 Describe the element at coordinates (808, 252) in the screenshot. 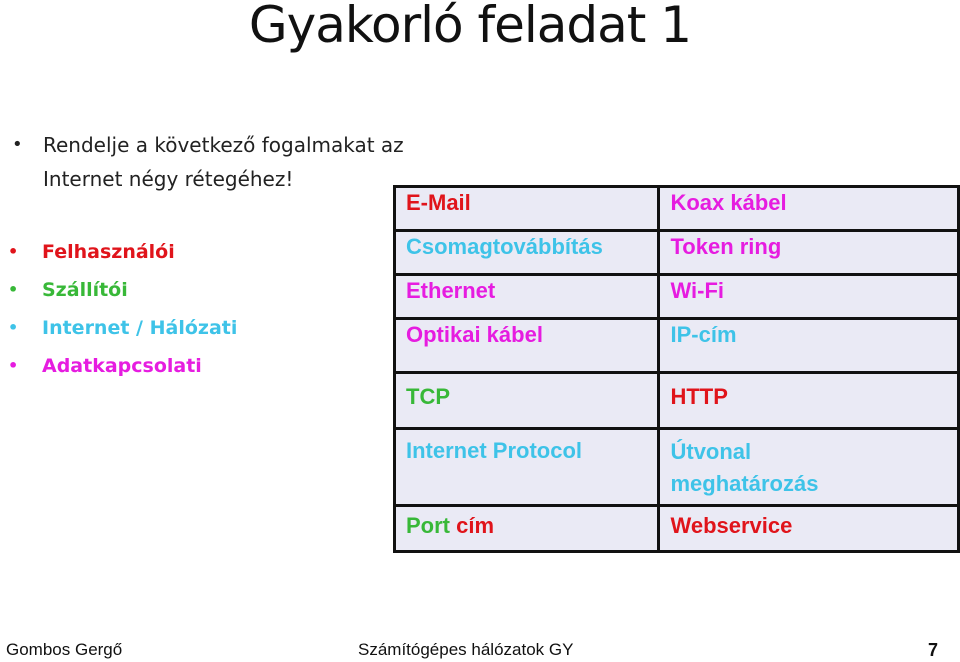

I see `table-cell: Token ring` at that location.